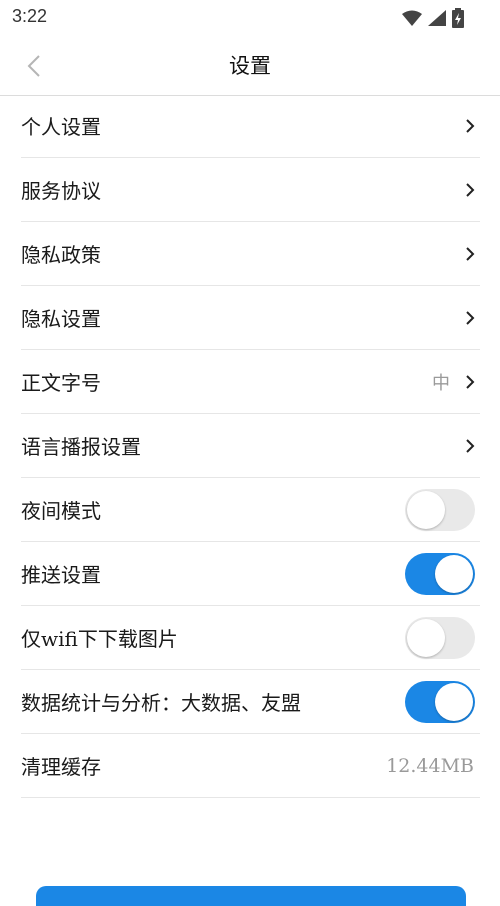 This screenshot has width=500, height=906. Describe the element at coordinates (250, 17) in the screenshot. I see `status-bar: 3:22` at that location.